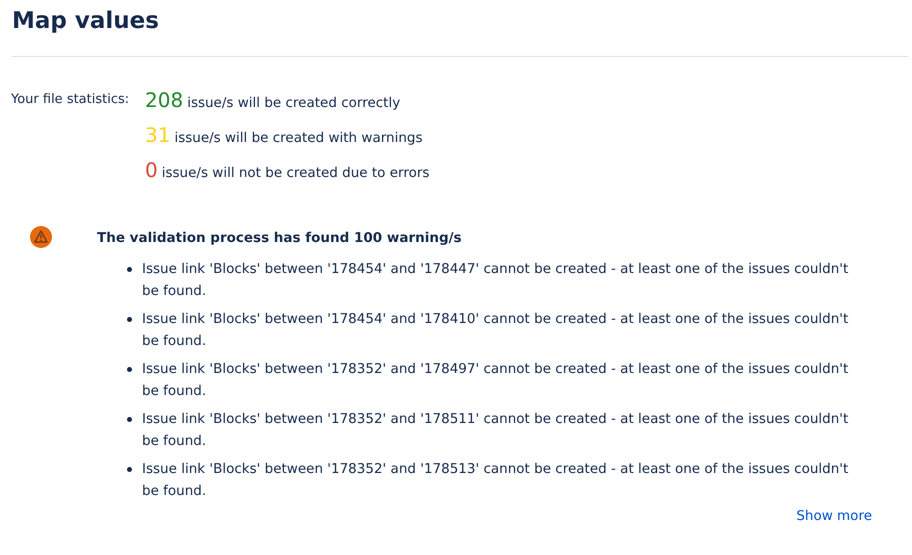 The width and height of the screenshot is (912, 555). What do you see at coordinates (164, 100) in the screenshot?
I see `issue-count: 208` at bounding box center [164, 100].